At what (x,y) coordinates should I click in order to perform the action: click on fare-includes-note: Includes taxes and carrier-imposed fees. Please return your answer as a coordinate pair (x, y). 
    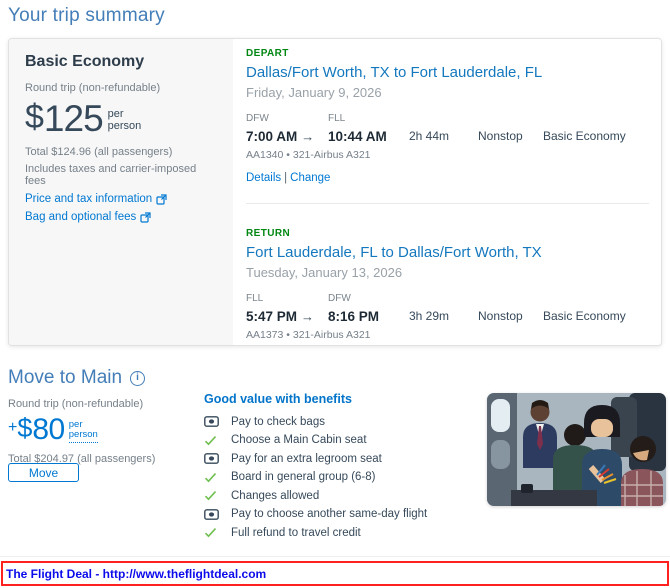
    Looking at the image, I should click on (111, 175).